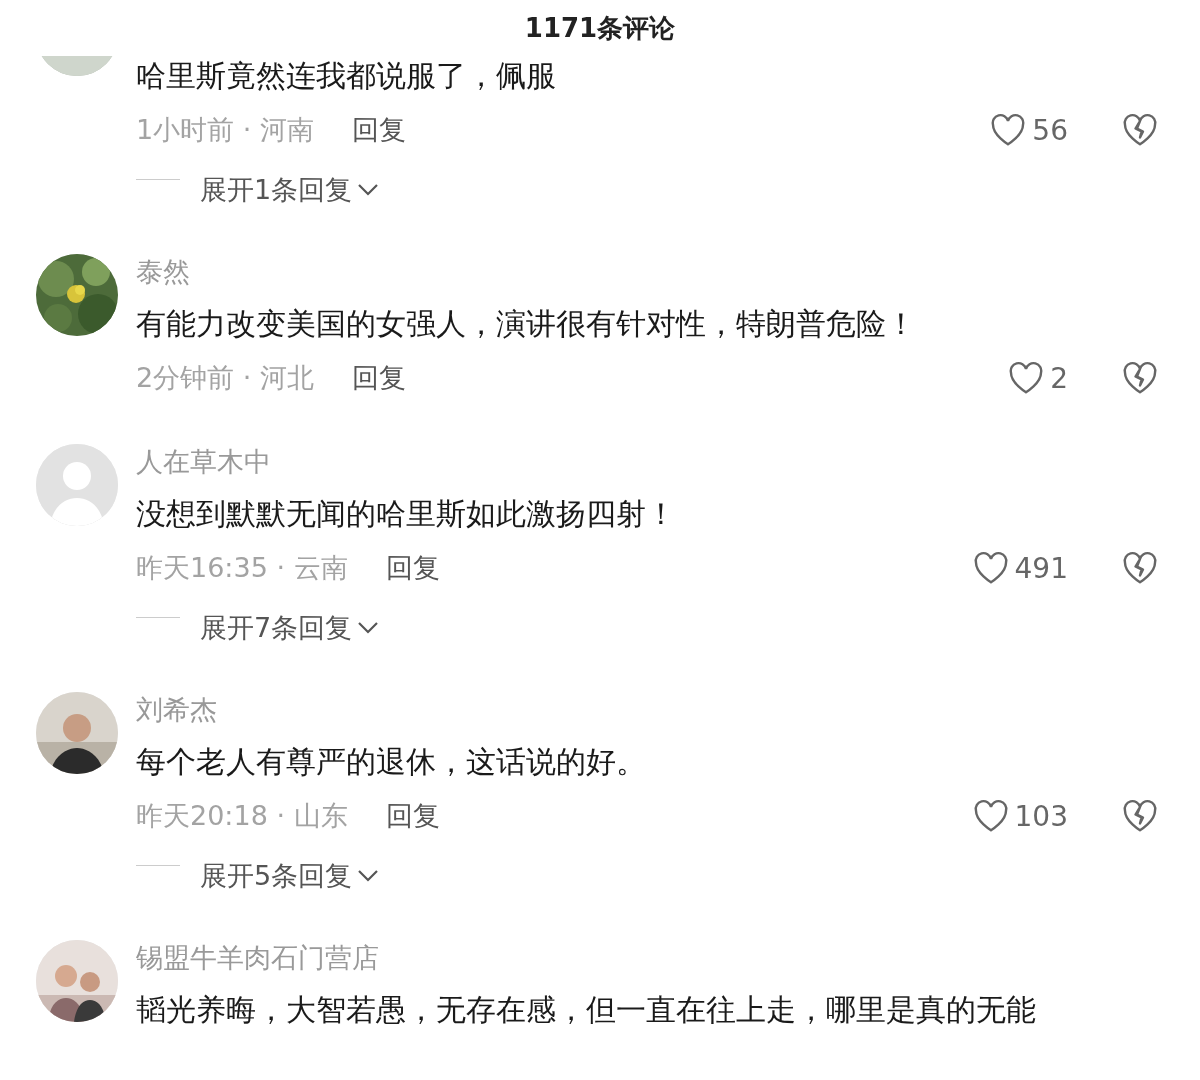 The width and height of the screenshot is (1200, 1080). Describe the element at coordinates (242, 568) in the screenshot. I see `comment-time-location: 昨天16:35 · 云南` at that location.